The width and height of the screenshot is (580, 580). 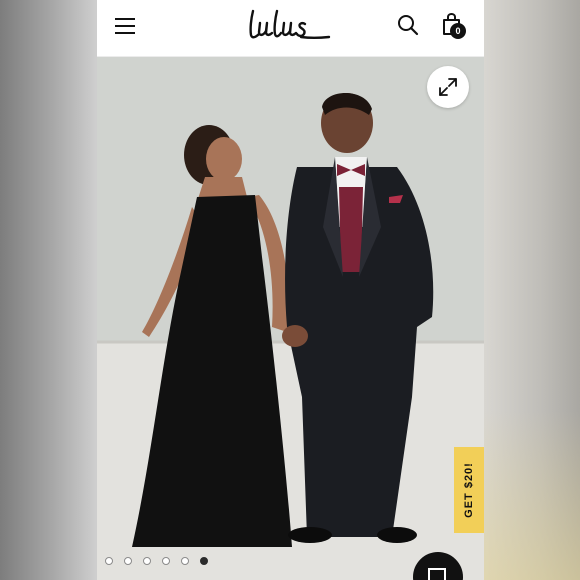 I want to click on promo-tab: GET $20!, so click(x=469, y=490).